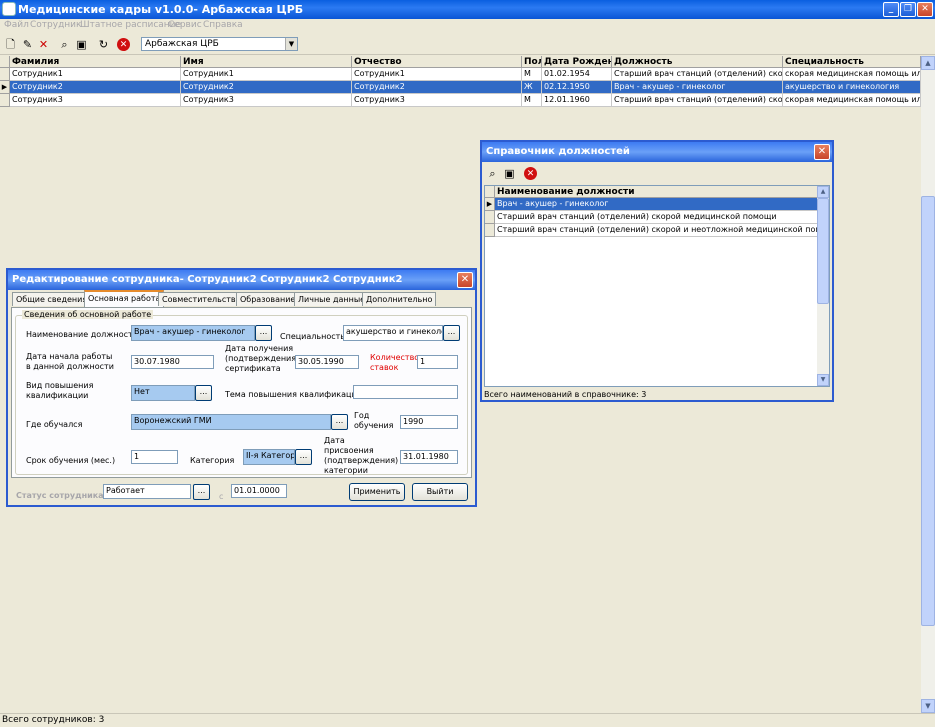  Describe the element at coordinates (440, 492) in the screenshot. I see `exit-button: Выйти` at that location.